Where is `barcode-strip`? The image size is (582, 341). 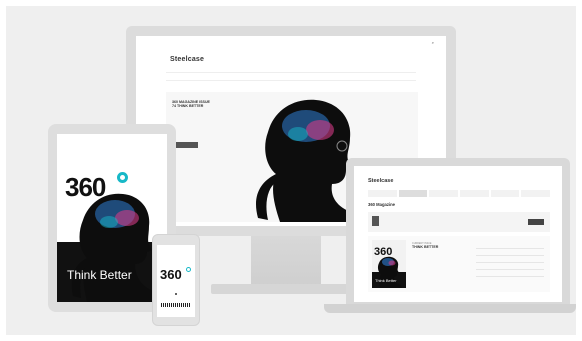 barcode-strip is located at coordinates (176, 305).